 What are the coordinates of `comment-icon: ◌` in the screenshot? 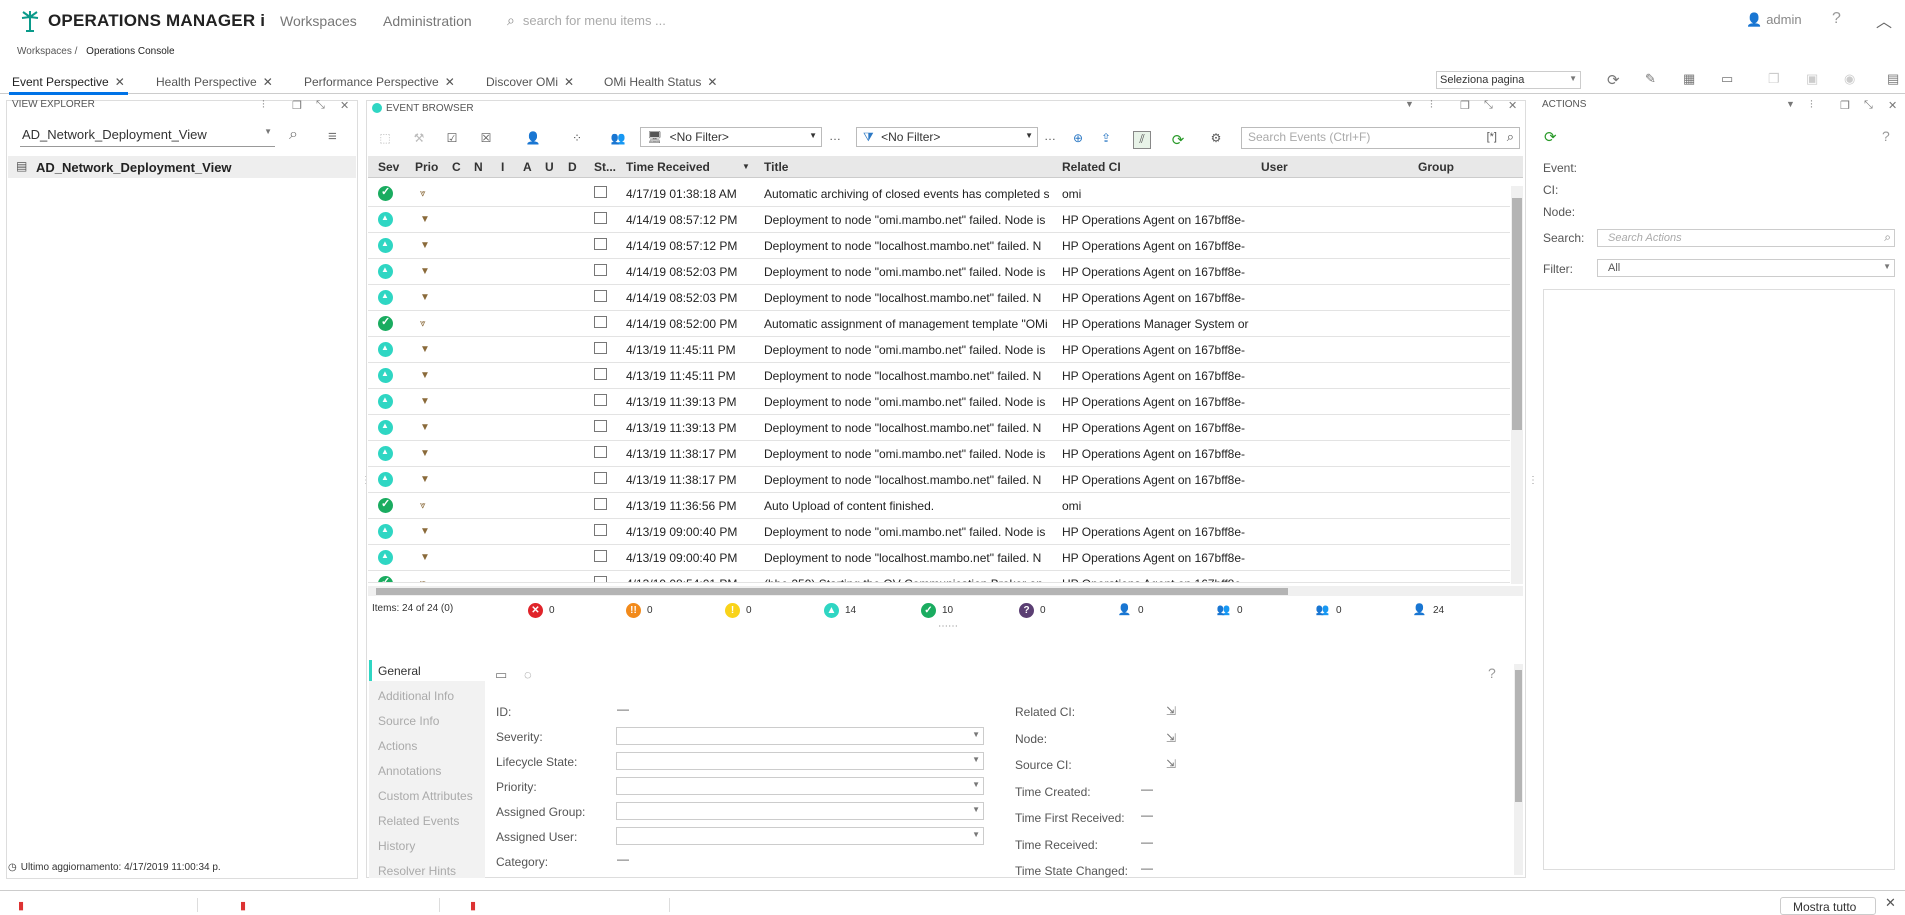 It's located at (528, 674).